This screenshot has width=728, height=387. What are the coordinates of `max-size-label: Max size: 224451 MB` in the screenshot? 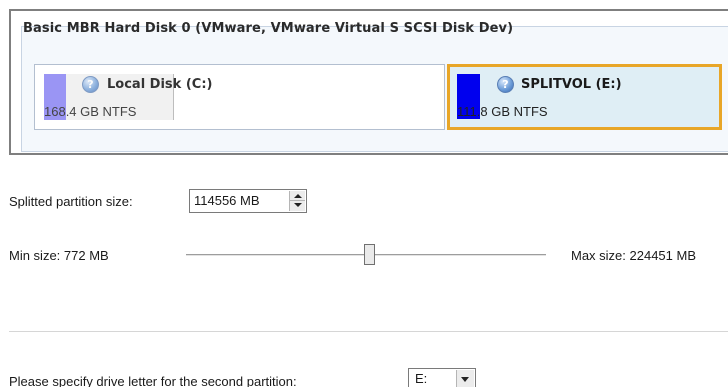 It's located at (634, 255).